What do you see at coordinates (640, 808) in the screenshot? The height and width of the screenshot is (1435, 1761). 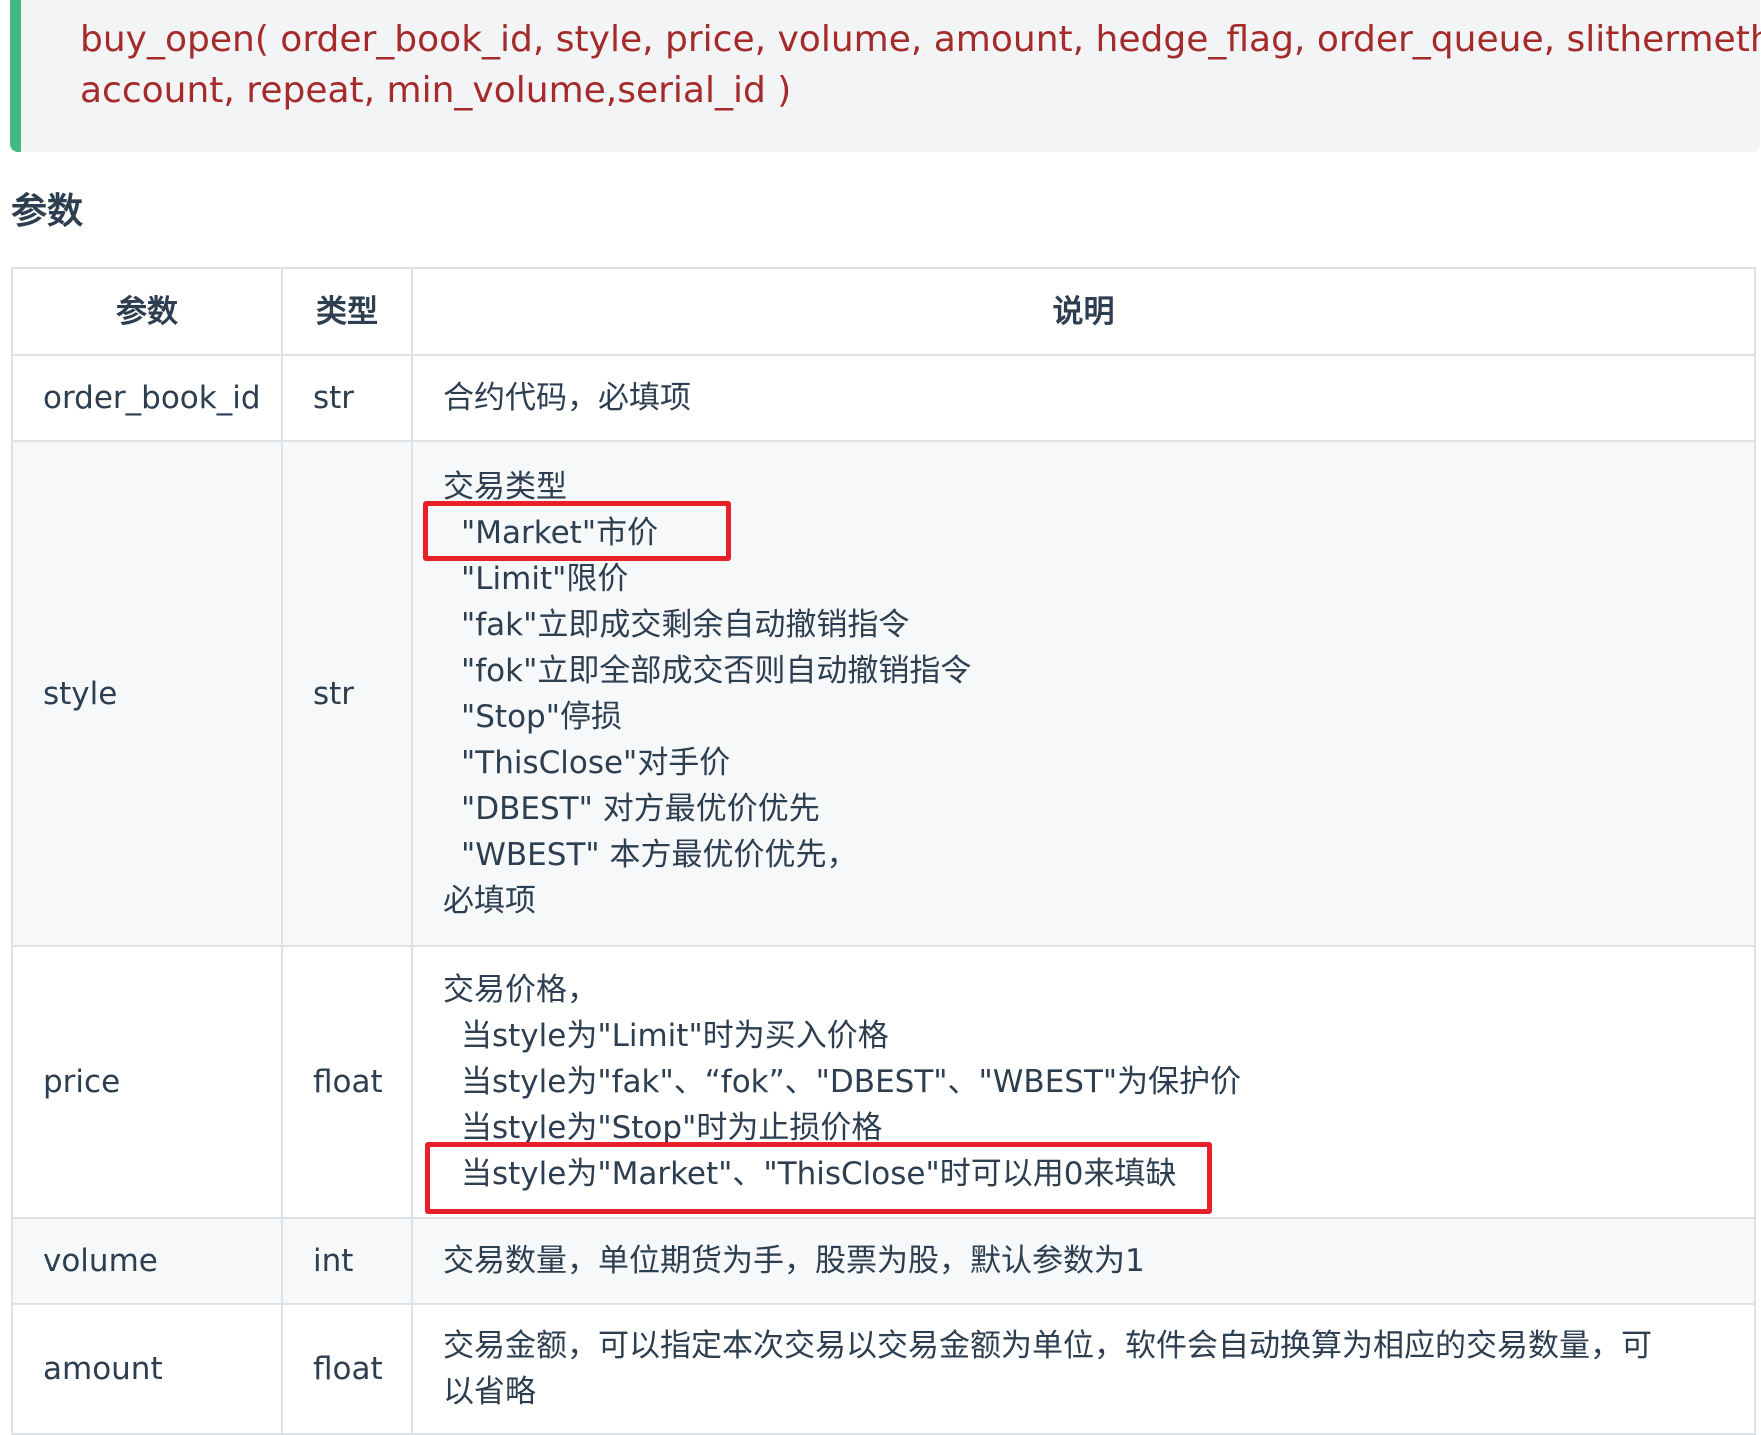 I see `description-line: "DBEST" 对方最优价优先` at bounding box center [640, 808].